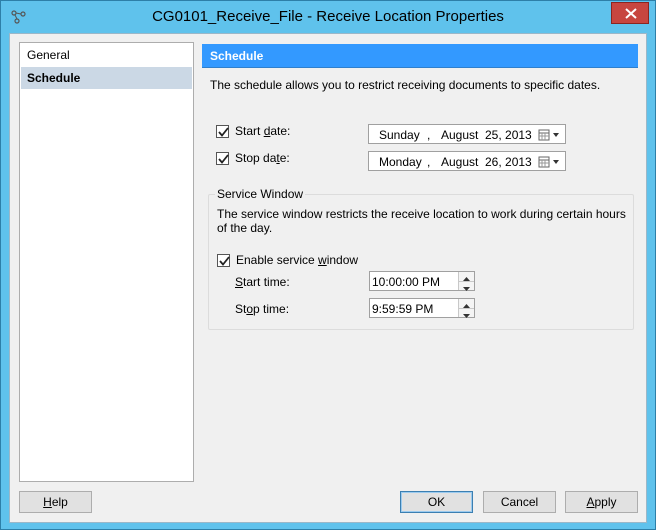 The height and width of the screenshot is (530, 656). Describe the element at coordinates (262, 282) in the screenshot. I see `start-time-label: Start time:` at that location.